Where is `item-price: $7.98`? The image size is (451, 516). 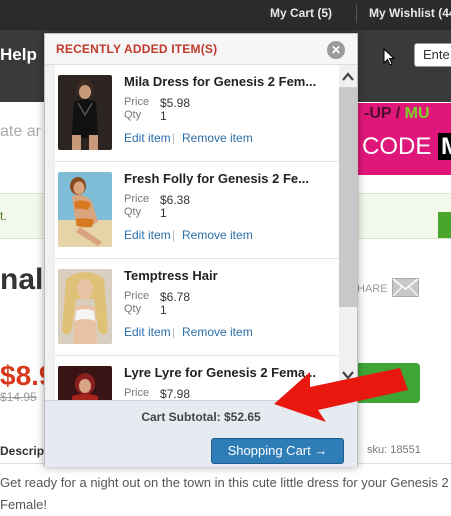
item-price: $7.98 is located at coordinates (175, 393).